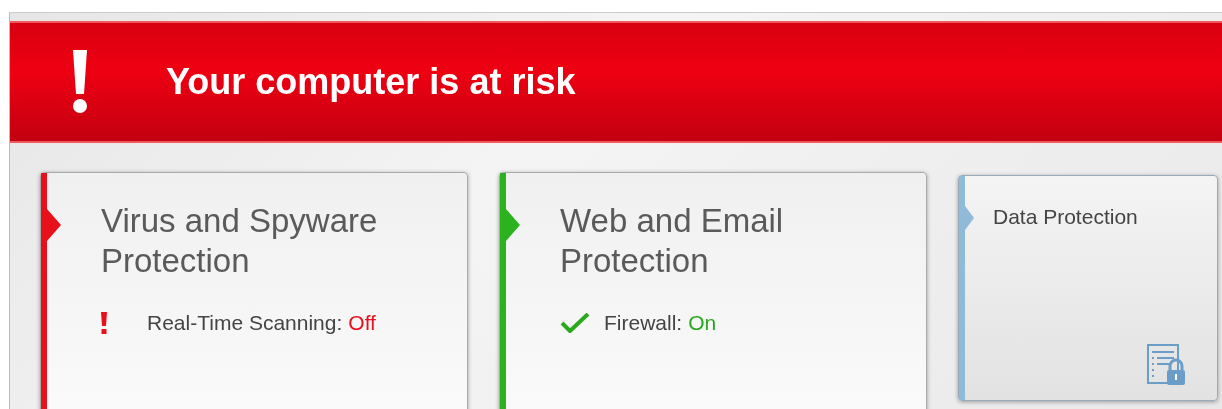  What do you see at coordinates (80, 82) in the screenshot?
I see `exclamation-icon` at bounding box center [80, 82].